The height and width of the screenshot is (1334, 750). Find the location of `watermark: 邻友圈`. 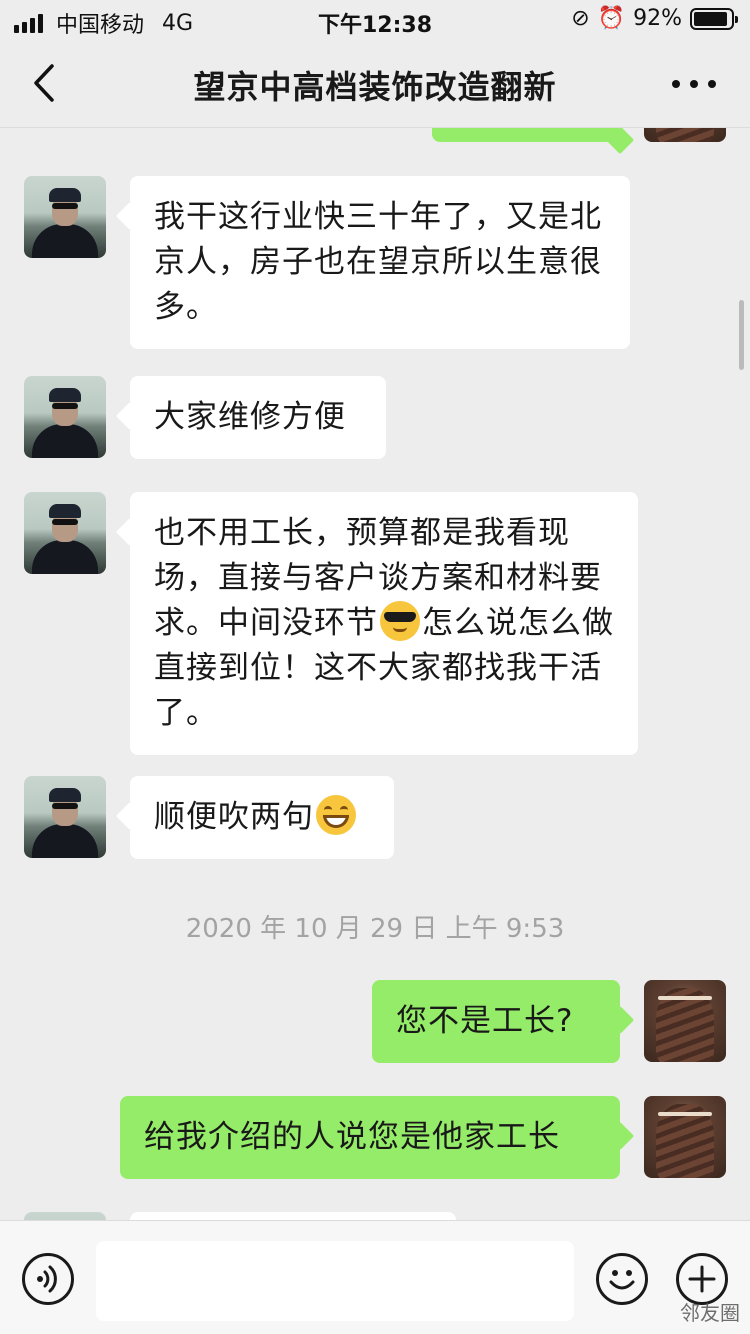

watermark: 邻友圈 is located at coordinates (710, 1313).